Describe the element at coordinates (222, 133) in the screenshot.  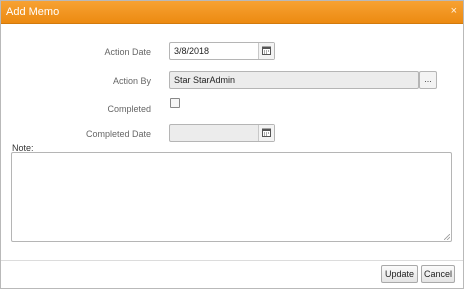
I see `completed-date-field` at that location.